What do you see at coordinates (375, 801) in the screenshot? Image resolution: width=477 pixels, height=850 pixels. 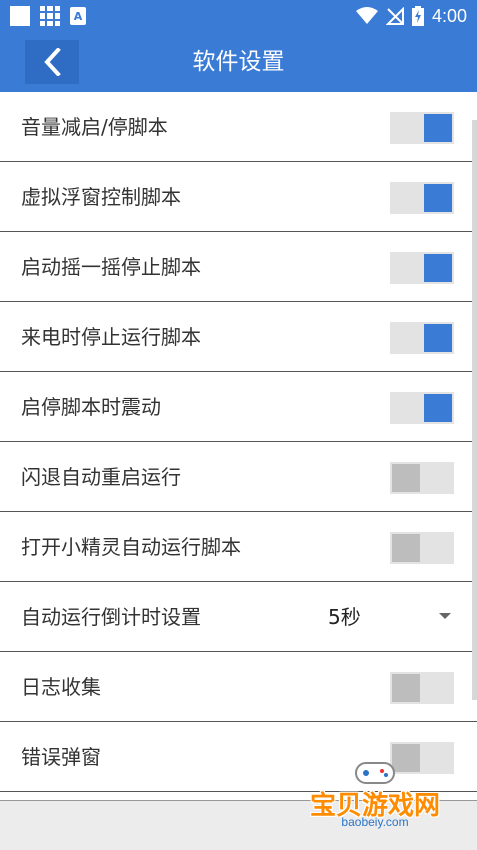 I see `watermark-logo: 宝贝游戏网 baobeiy.com` at bounding box center [375, 801].